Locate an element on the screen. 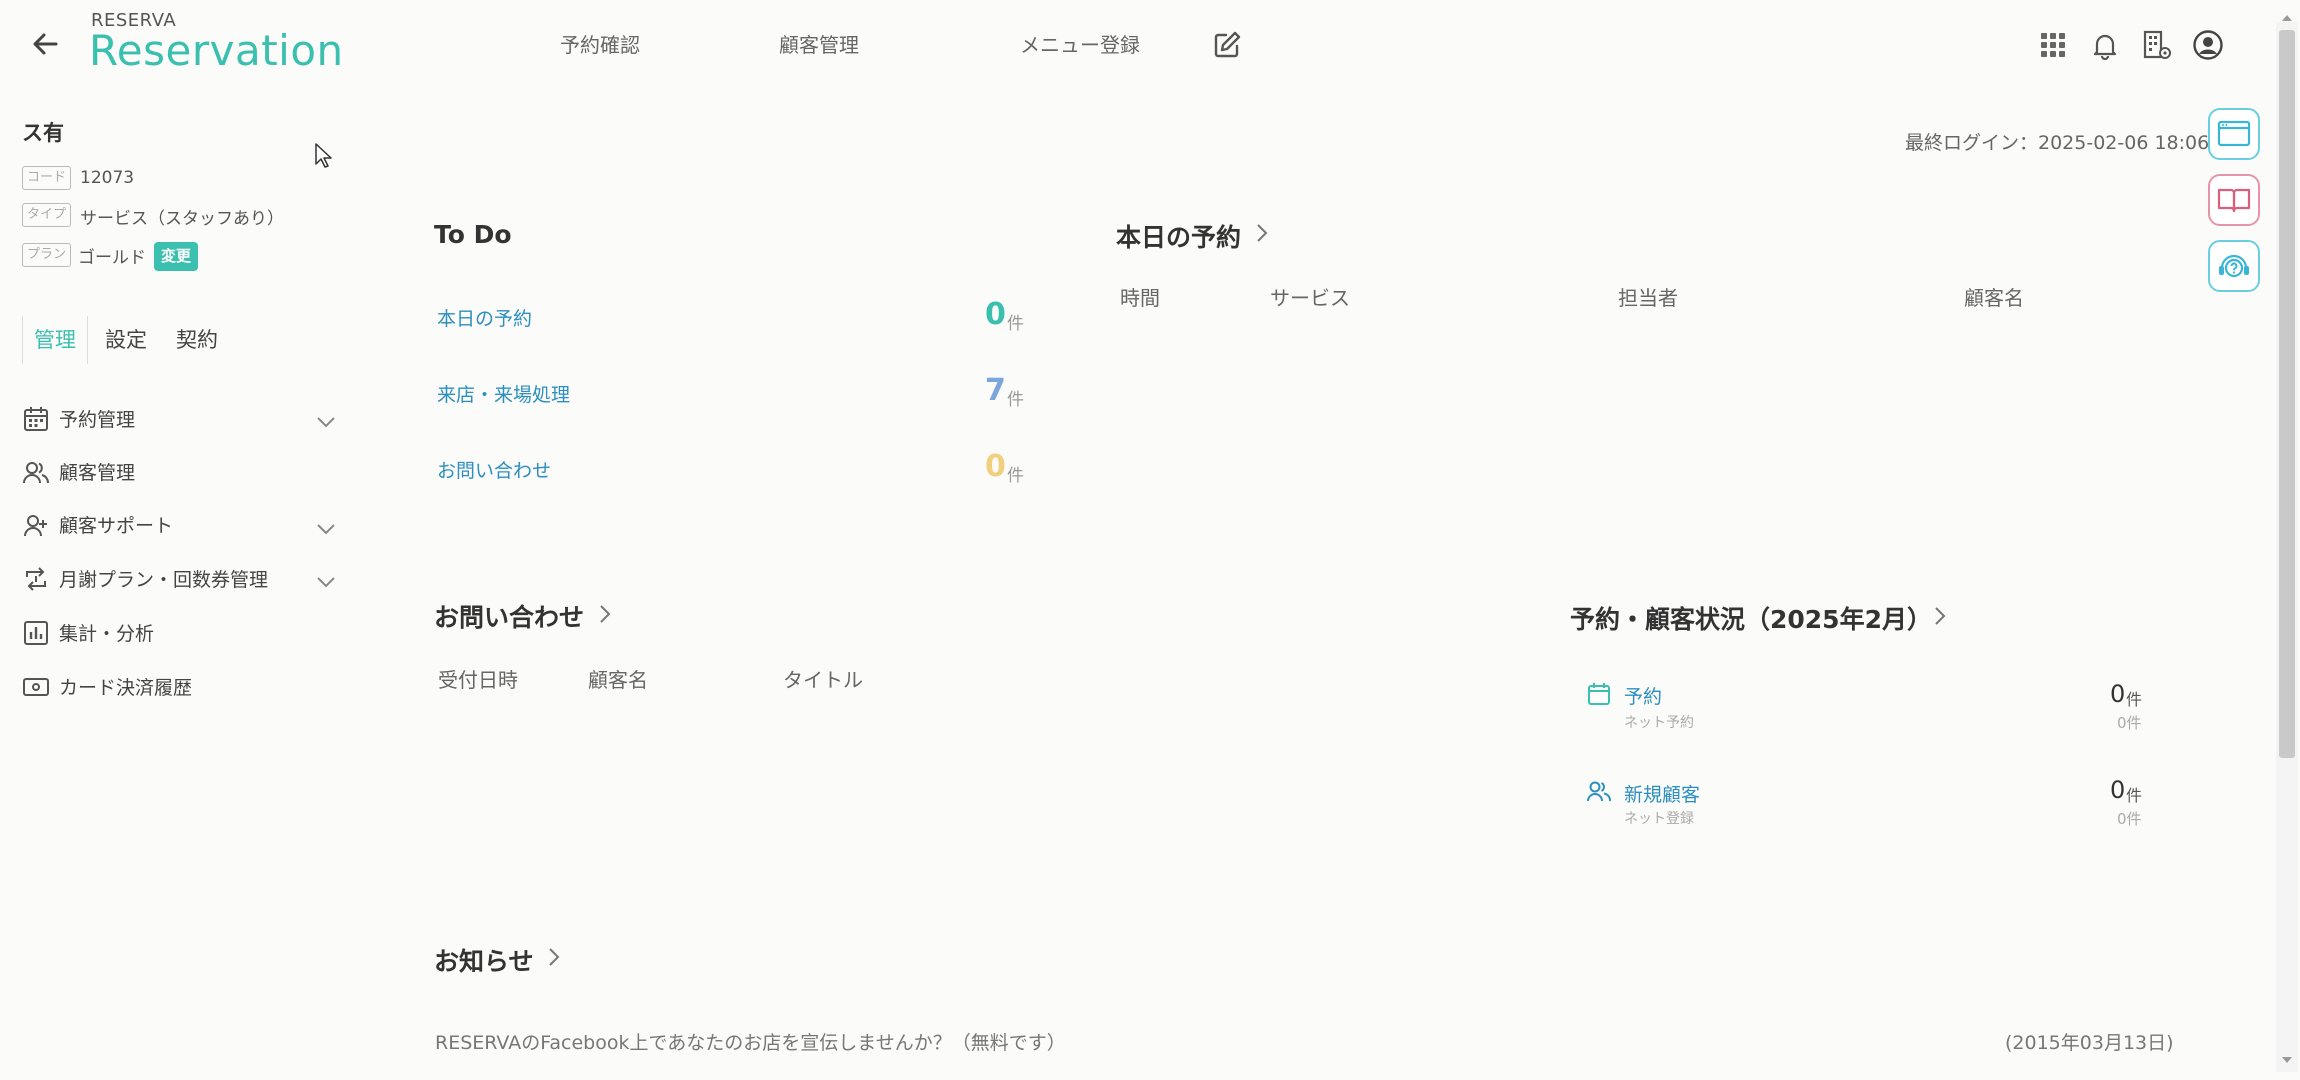  last-login-text: 最終ログイン：2025-02-06 18:06 is located at coordinates (2057, 143).